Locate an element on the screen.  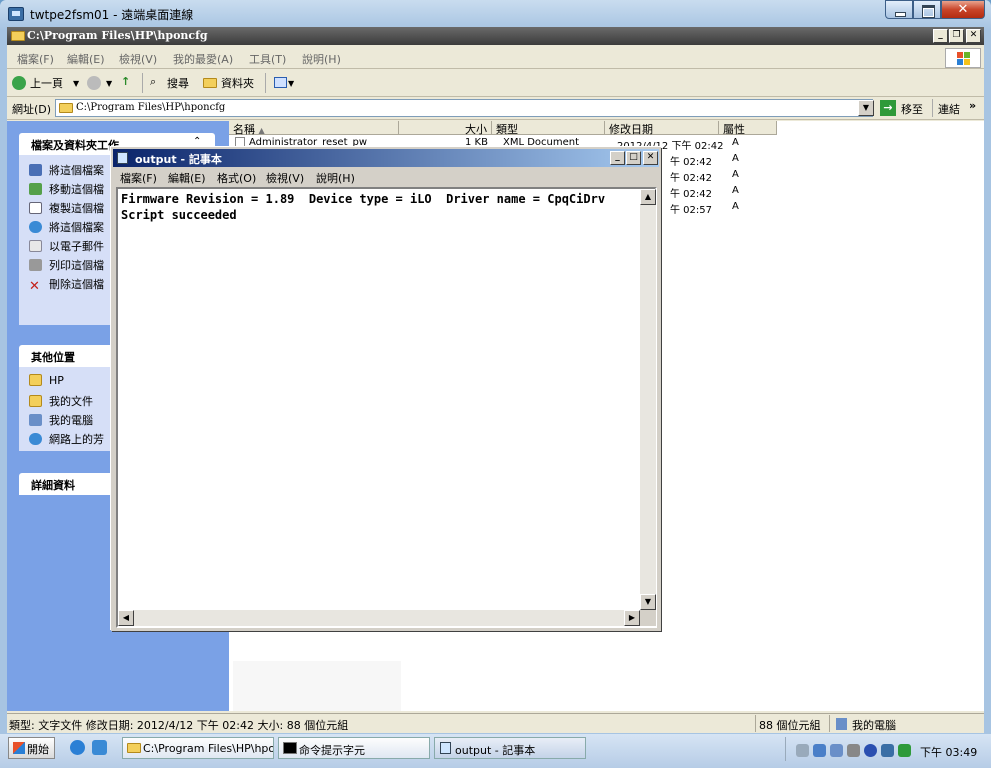
scroll-down-icon: ▼ is located at coordinates (648, 602).